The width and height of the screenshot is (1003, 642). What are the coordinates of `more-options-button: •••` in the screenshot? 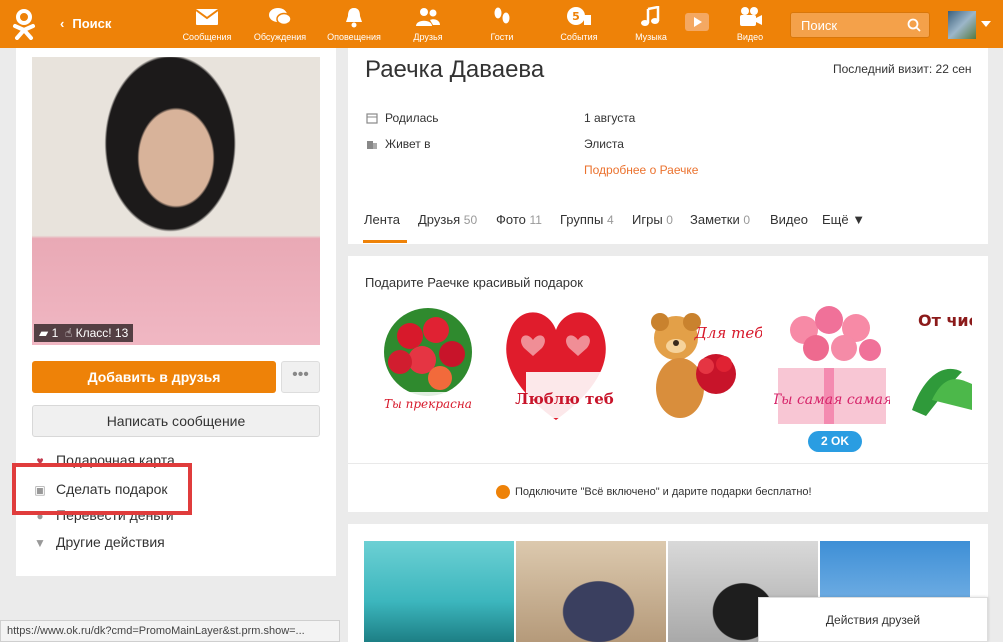 It's located at (300, 377).